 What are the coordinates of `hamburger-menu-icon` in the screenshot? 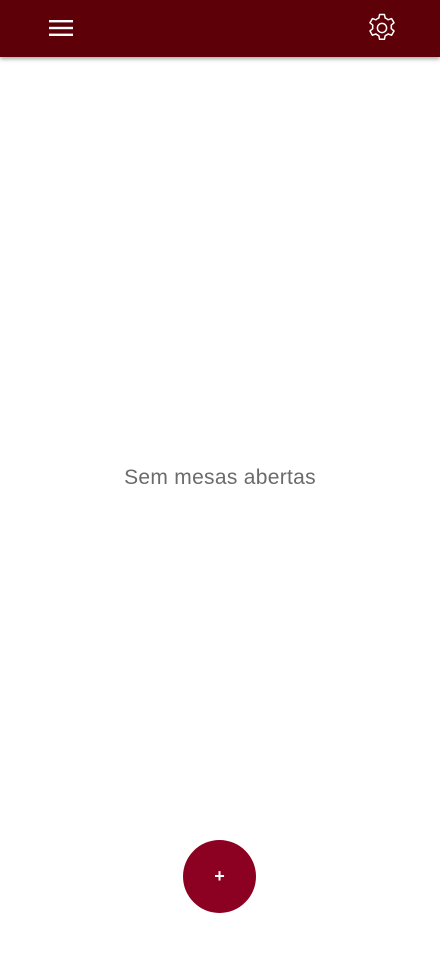 It's located at (61, 28).